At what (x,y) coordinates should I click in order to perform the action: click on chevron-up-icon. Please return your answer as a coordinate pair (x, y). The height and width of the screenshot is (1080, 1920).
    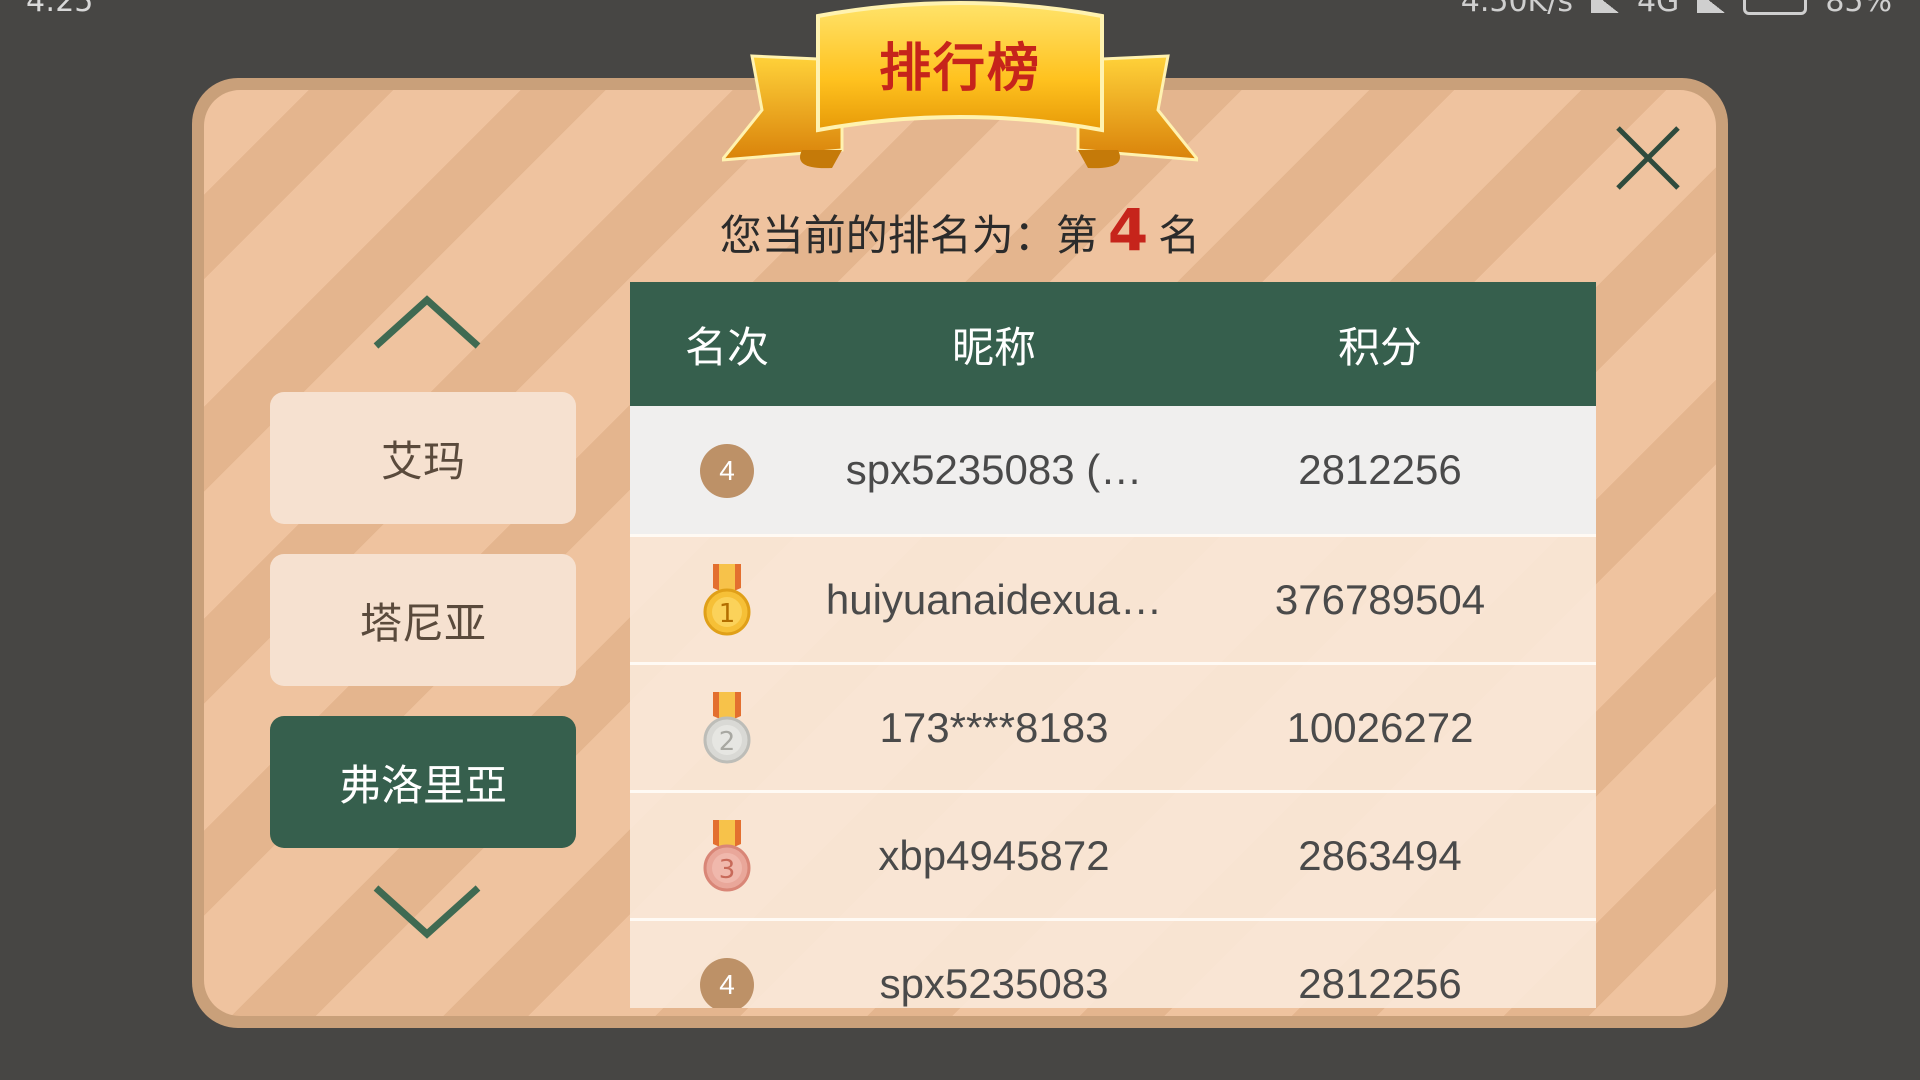
    Looking at the image, I should click on (427, 324).